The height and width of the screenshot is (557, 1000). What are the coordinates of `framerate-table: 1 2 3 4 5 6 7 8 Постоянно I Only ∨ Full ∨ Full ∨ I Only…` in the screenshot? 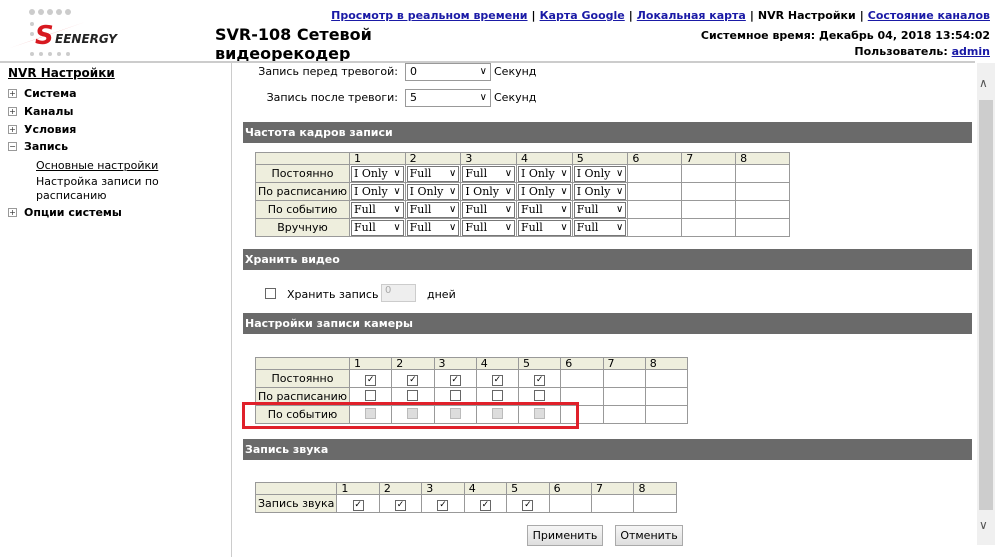 It's located at (522, 194).